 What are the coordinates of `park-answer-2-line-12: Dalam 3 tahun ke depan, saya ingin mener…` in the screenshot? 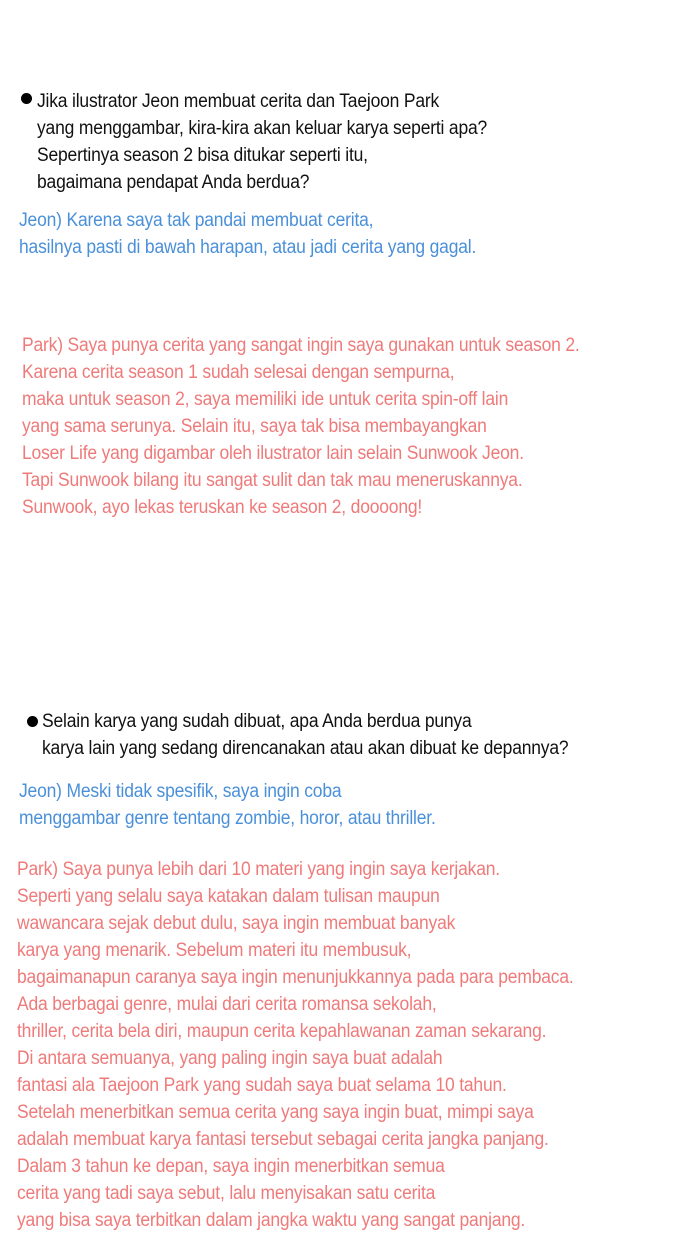 It's located at (231, 1166).